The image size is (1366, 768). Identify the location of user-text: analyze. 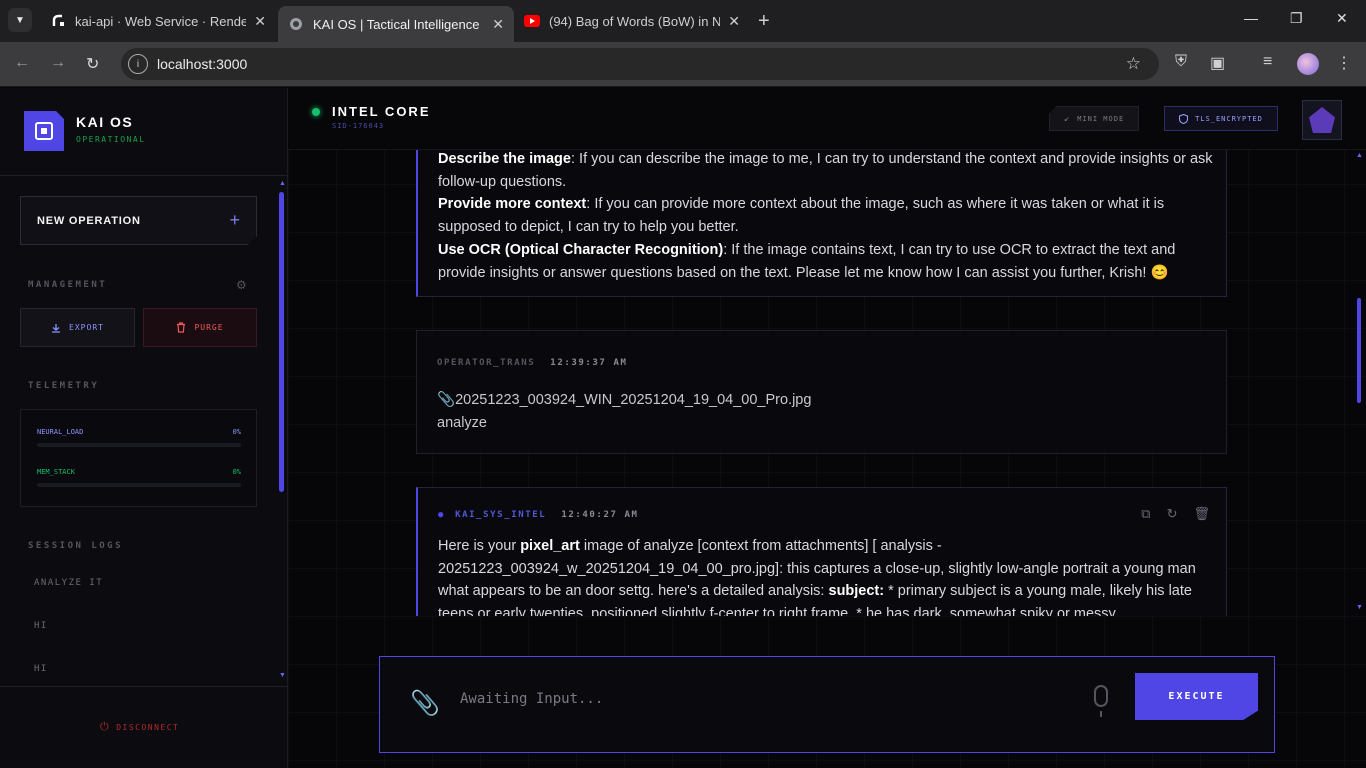
(462, 422).